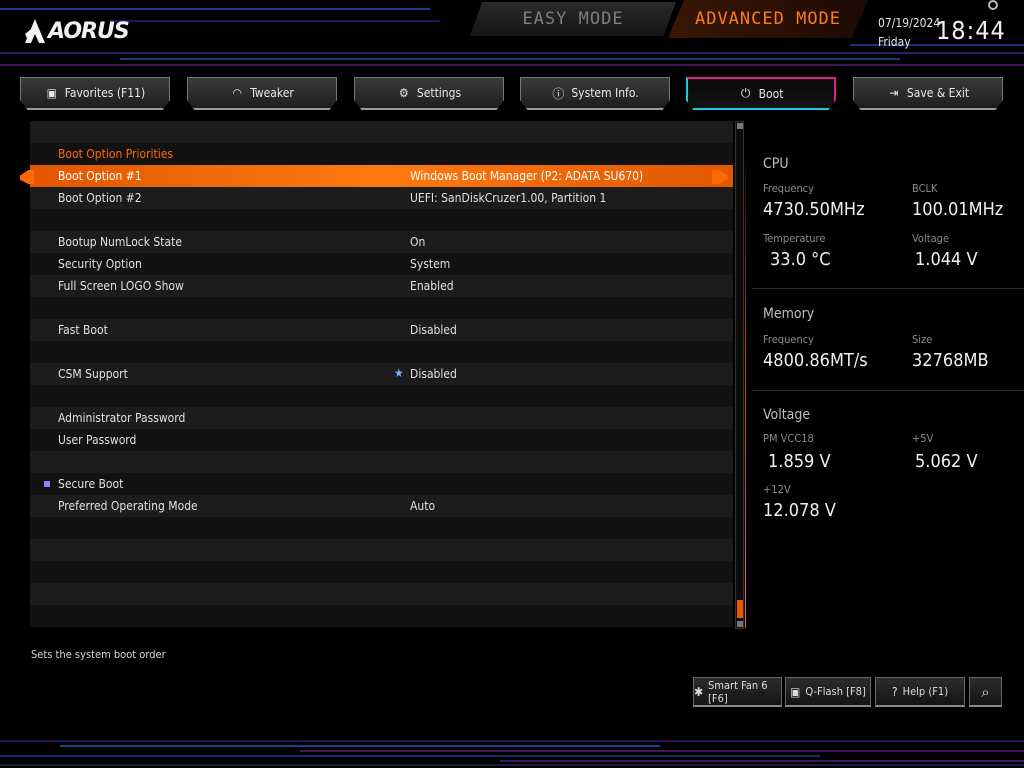  I want to click on security-option-row: Security Option System, so click(381, 264).